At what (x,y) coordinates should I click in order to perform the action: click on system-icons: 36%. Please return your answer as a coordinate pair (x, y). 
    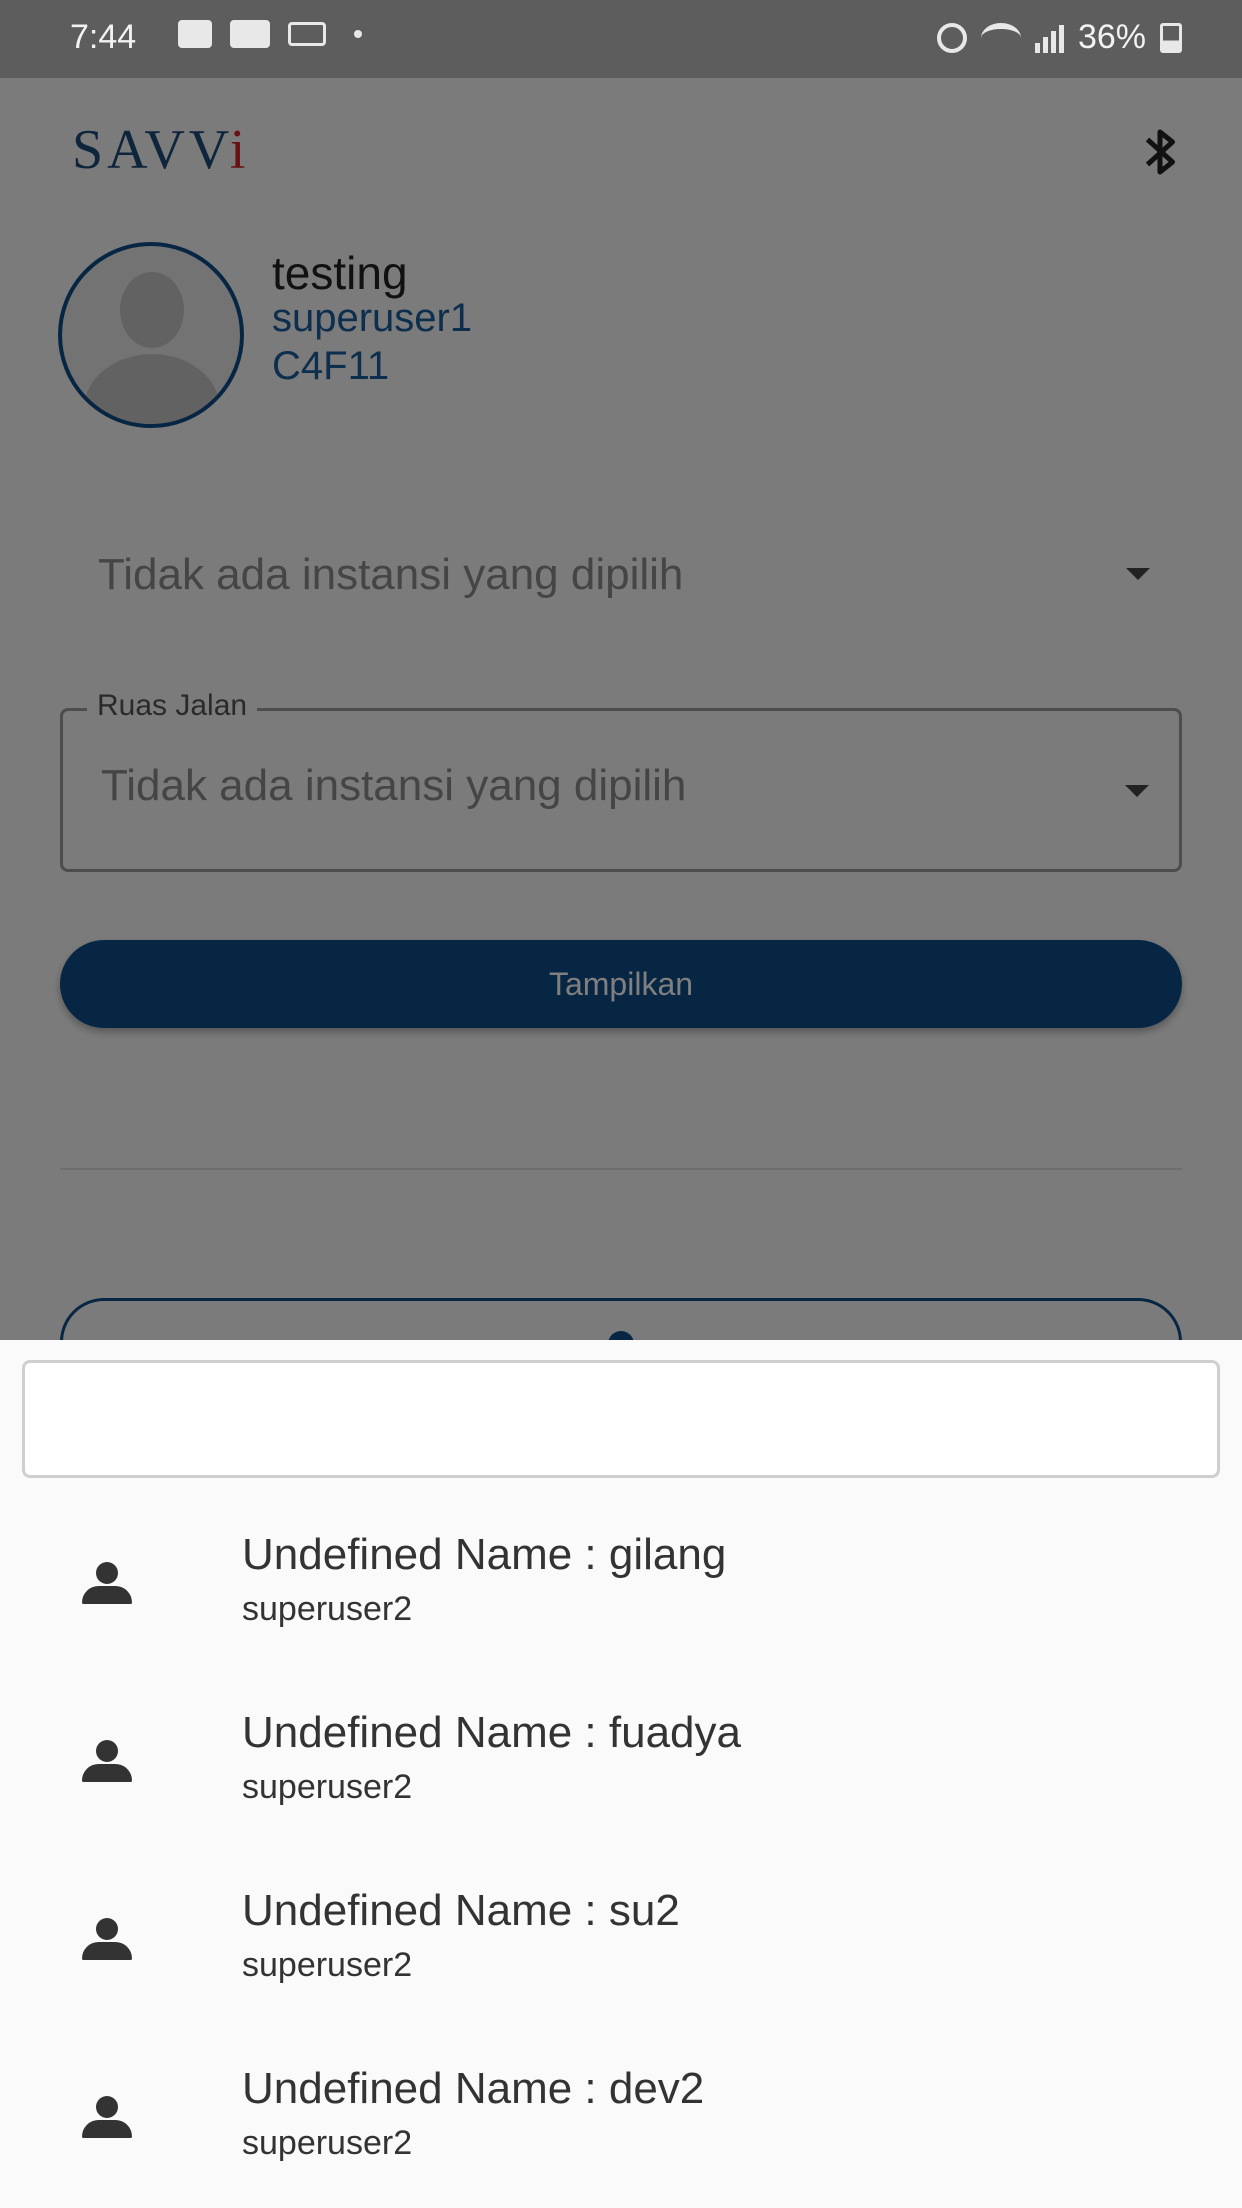
    Looking at the image, I should click on (1059, 37).